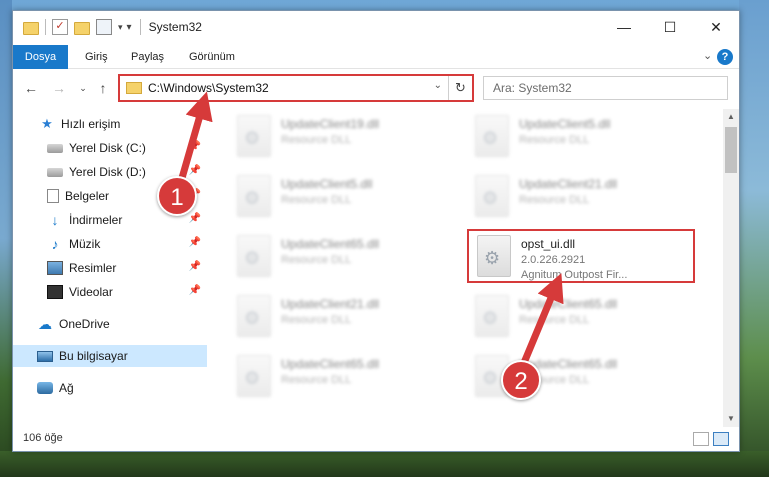 The height and width of the screenshot is (477, 769). I want to click on address-bar: C:\Windows\System32 ⌄ ↻, so click(296, 88).